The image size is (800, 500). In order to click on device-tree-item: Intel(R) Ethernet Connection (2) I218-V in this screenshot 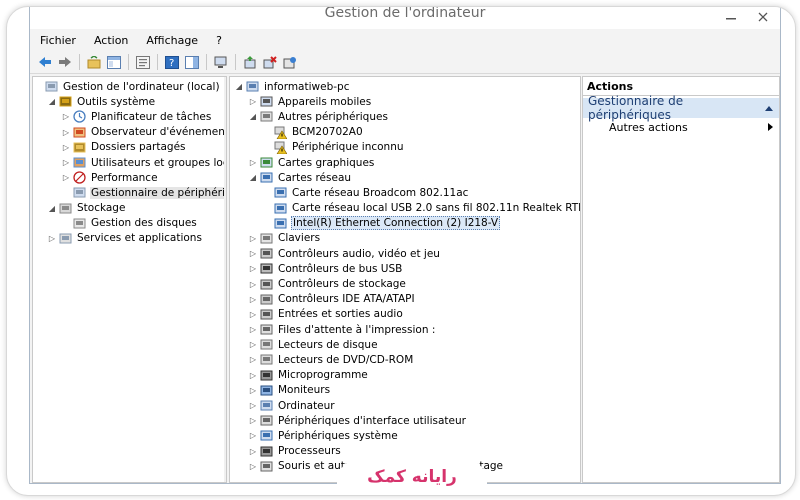, I will do `click(405, 223)`.